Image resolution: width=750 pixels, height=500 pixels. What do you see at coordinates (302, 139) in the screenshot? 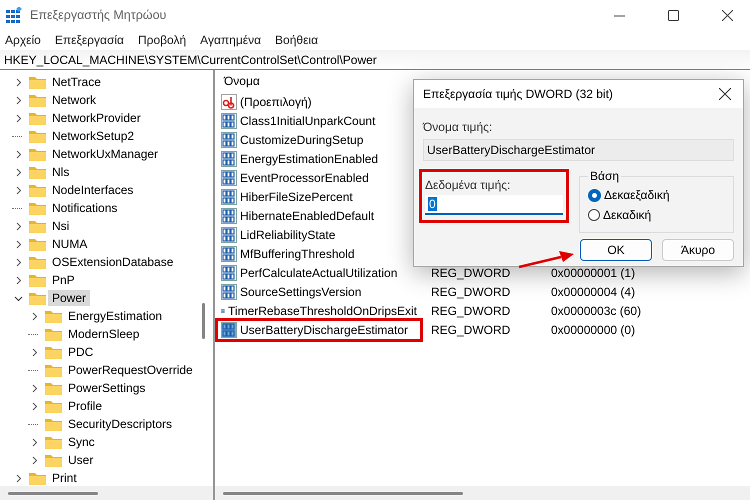
I see `value-name: CustomizeDuringSetup` at bounding box center [302, 139].